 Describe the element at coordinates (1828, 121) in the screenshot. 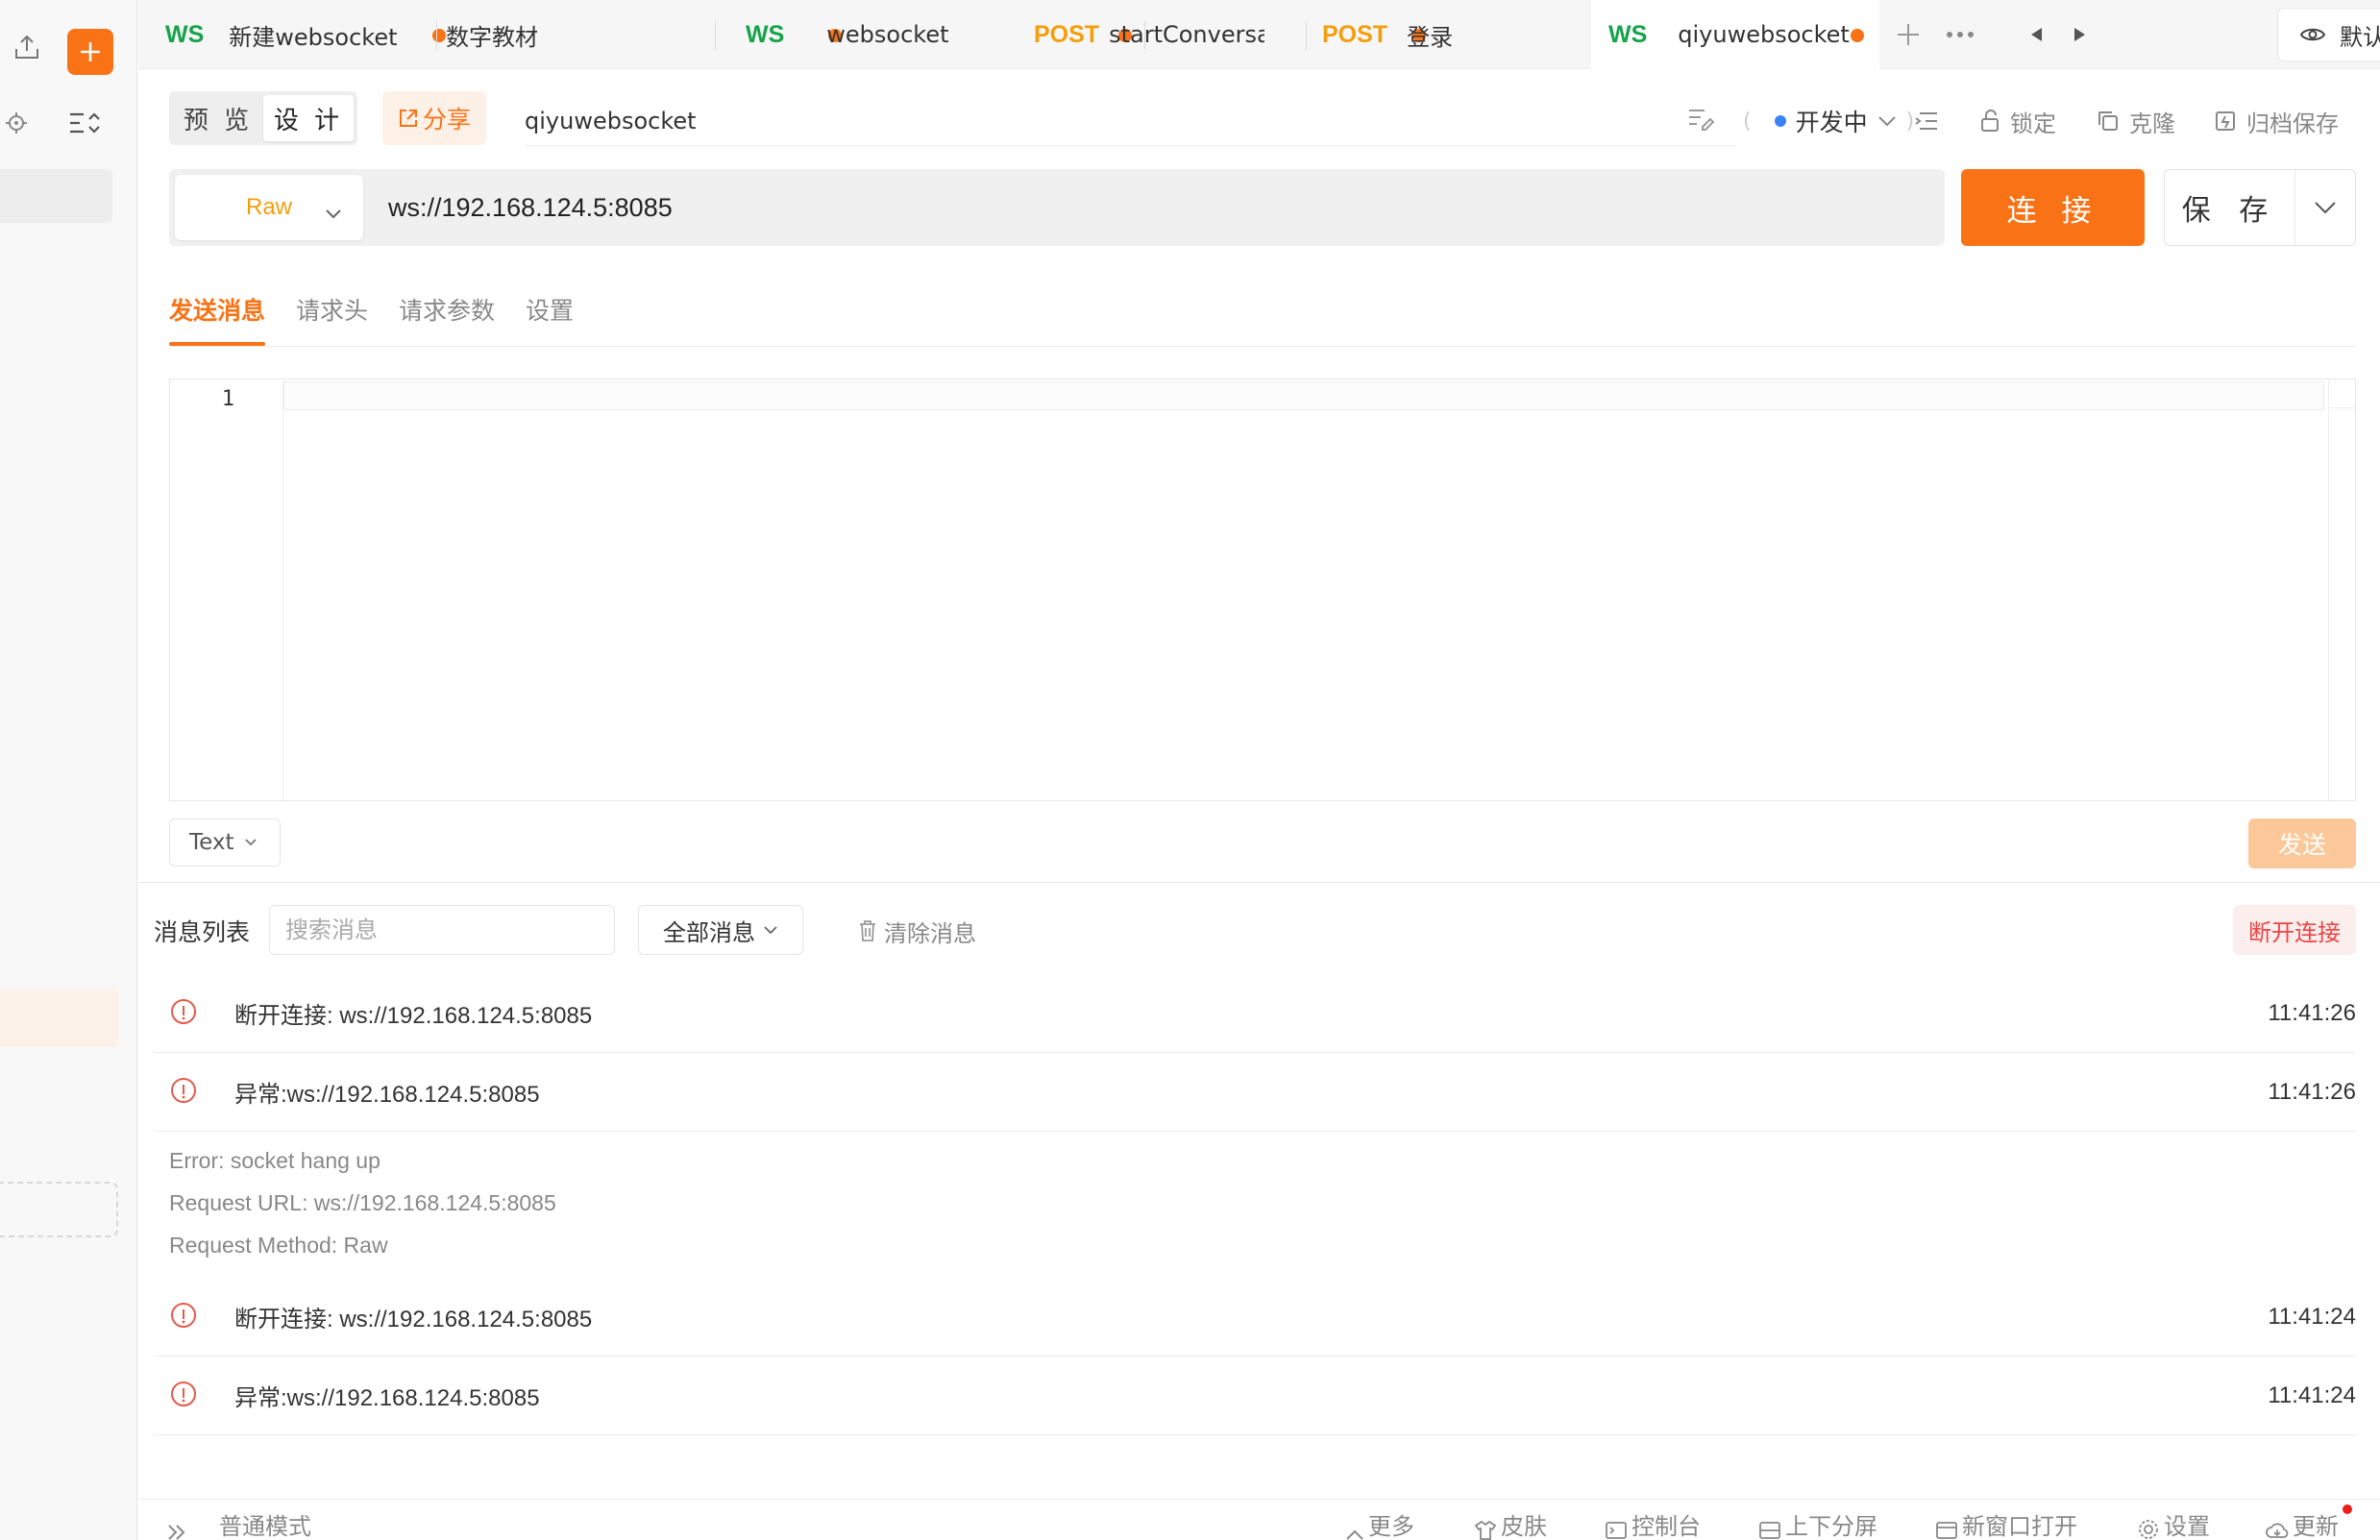

I see `status-select: ( 开发中 )` at that location.